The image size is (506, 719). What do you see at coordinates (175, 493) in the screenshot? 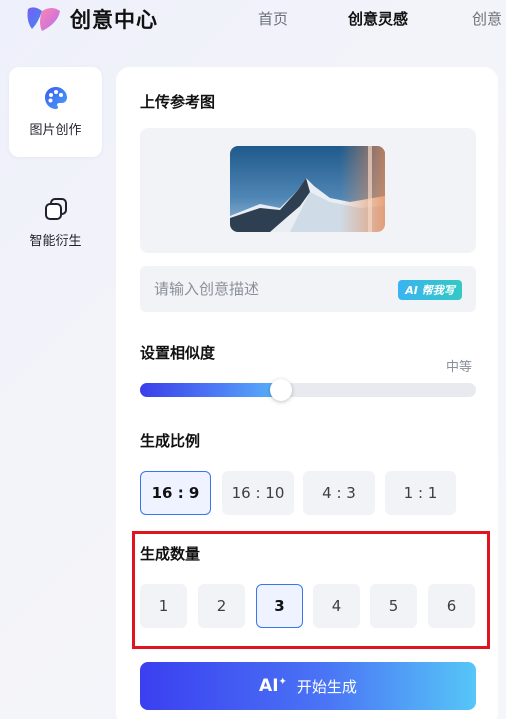
I see `ratio-option-16-9: 16 : 9` at bounding box center [175, 493].